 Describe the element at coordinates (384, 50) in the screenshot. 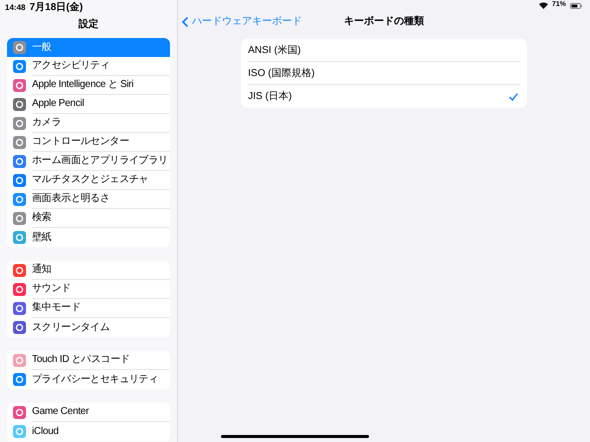

I see `keyboard-type-option: ANSI (米国)` at that location.